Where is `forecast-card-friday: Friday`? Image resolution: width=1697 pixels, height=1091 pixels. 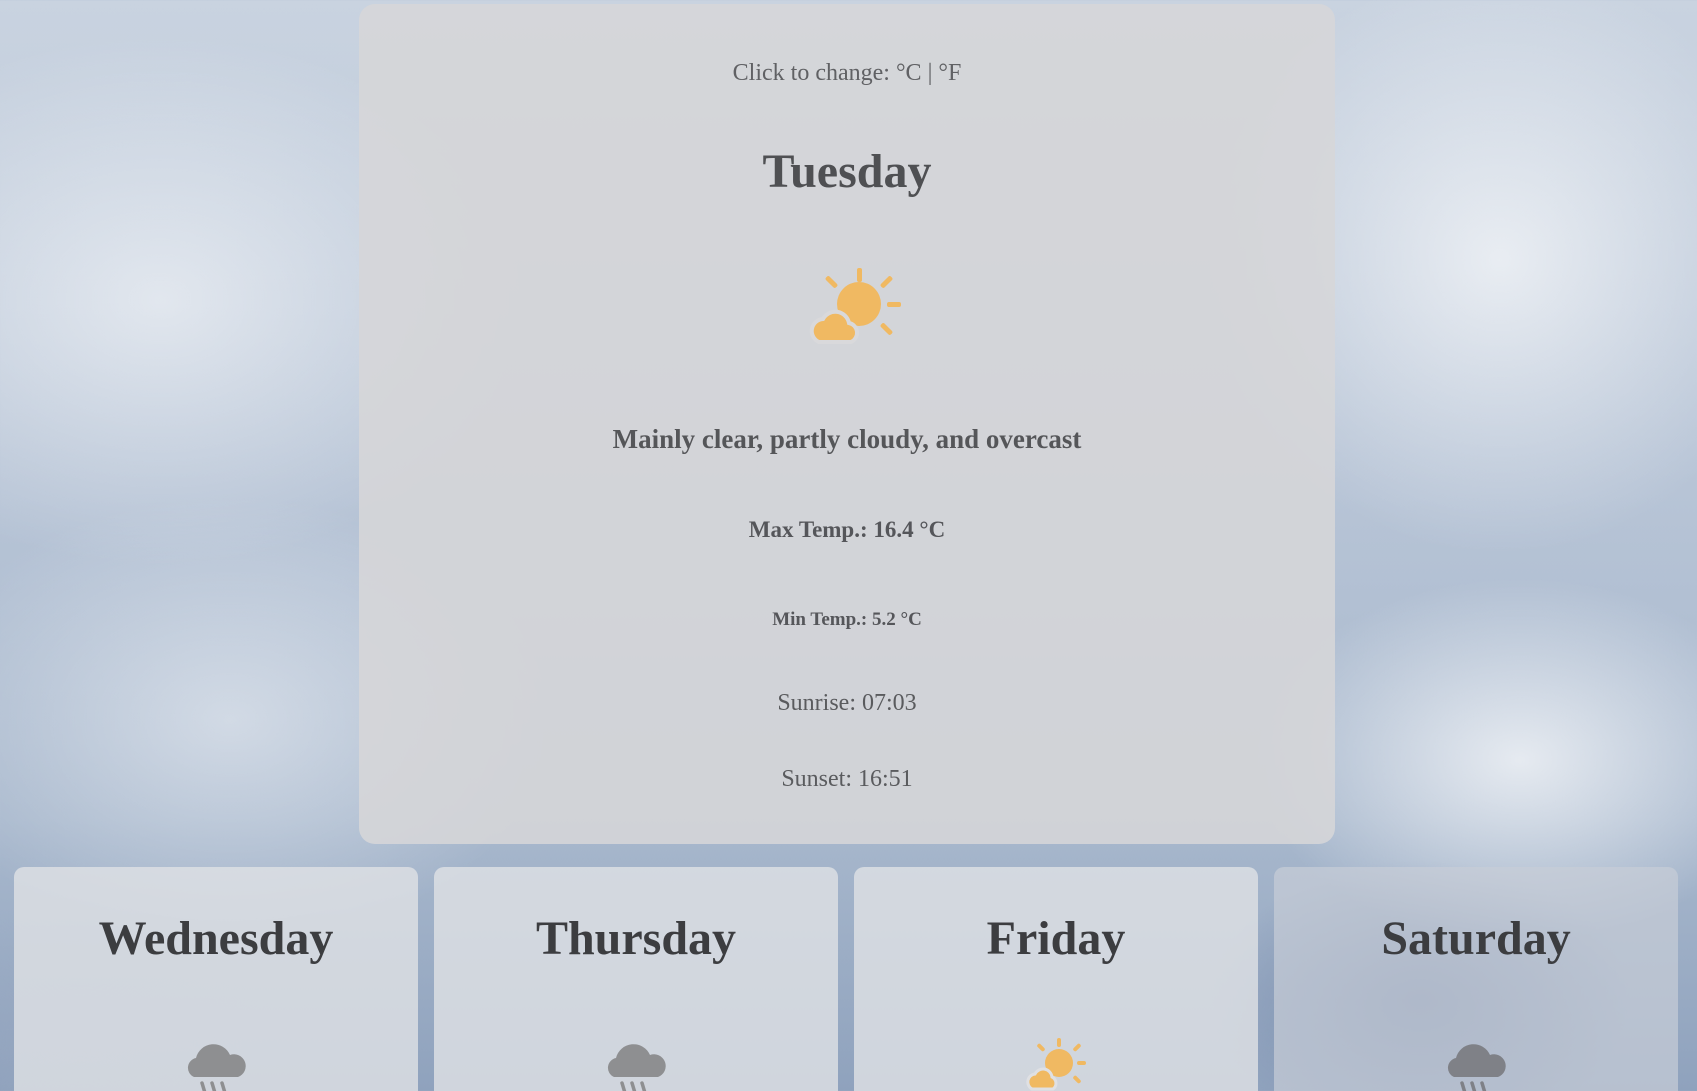 forecast-card-friday: Friday is located at coordinates (1056, 979).